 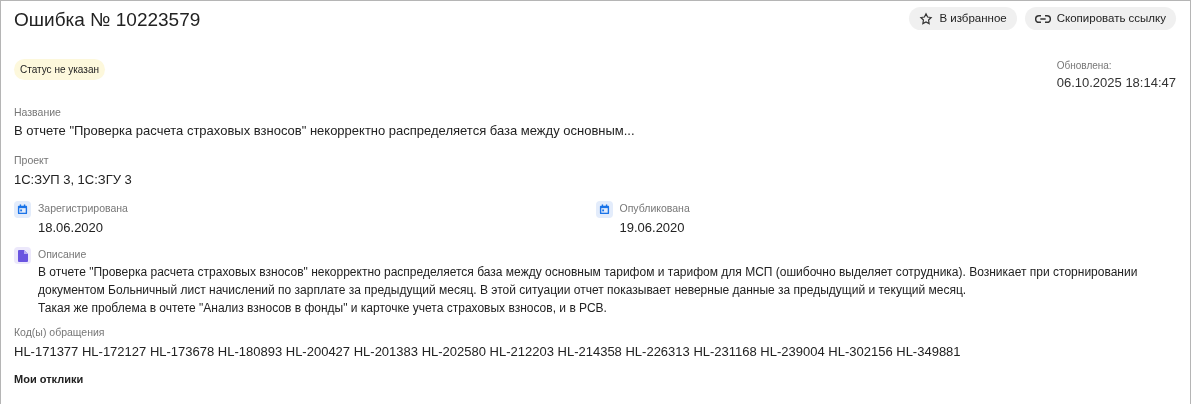 I want to click on codes-value: HL-171377 HL-172127 HL-173678 HL-180893 HL-200427 HL-201383 HL-202580 HL-212203 HL-214358 HL-226313 HL-231168 HL-239004 HL-302156 HL-349881, so click(x=488, y=351).